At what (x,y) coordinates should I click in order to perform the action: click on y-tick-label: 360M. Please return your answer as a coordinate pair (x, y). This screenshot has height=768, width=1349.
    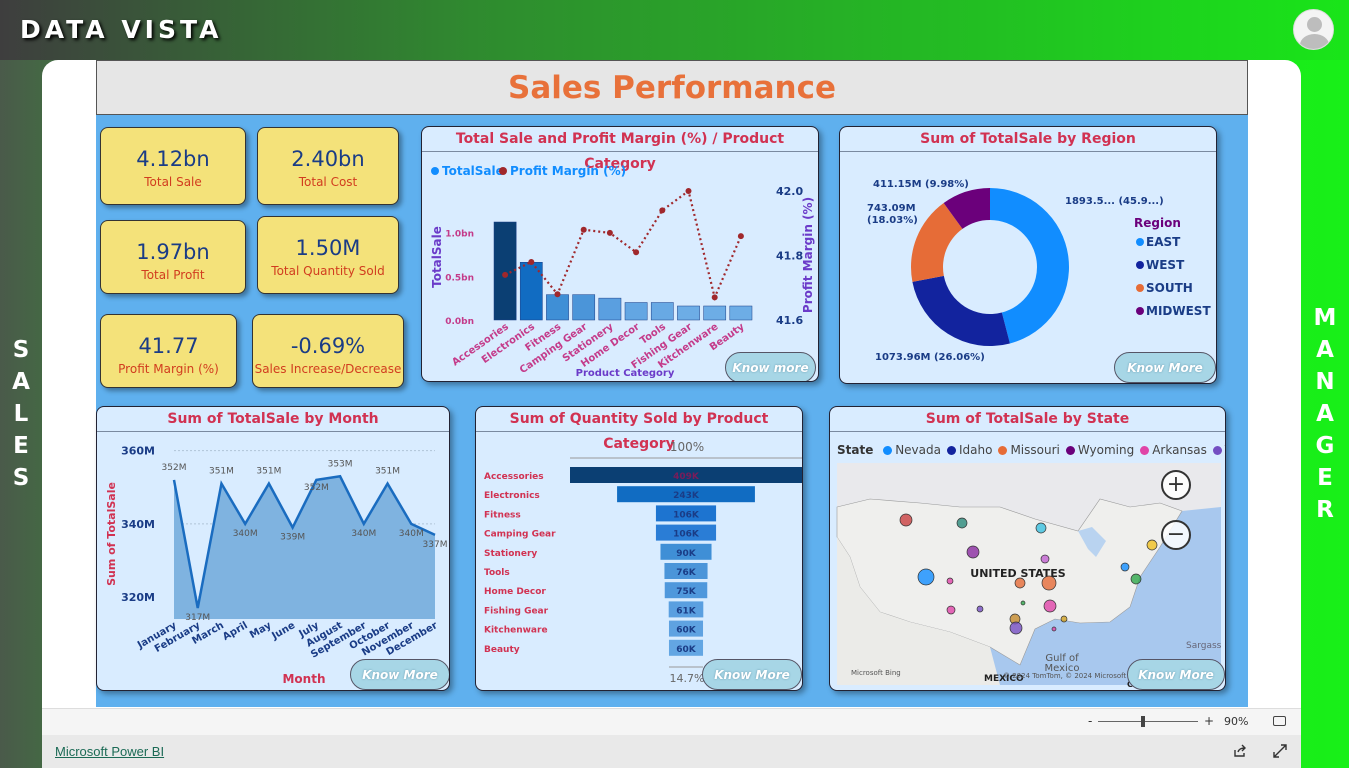
    Looking at the image, I should click on (138, 451).